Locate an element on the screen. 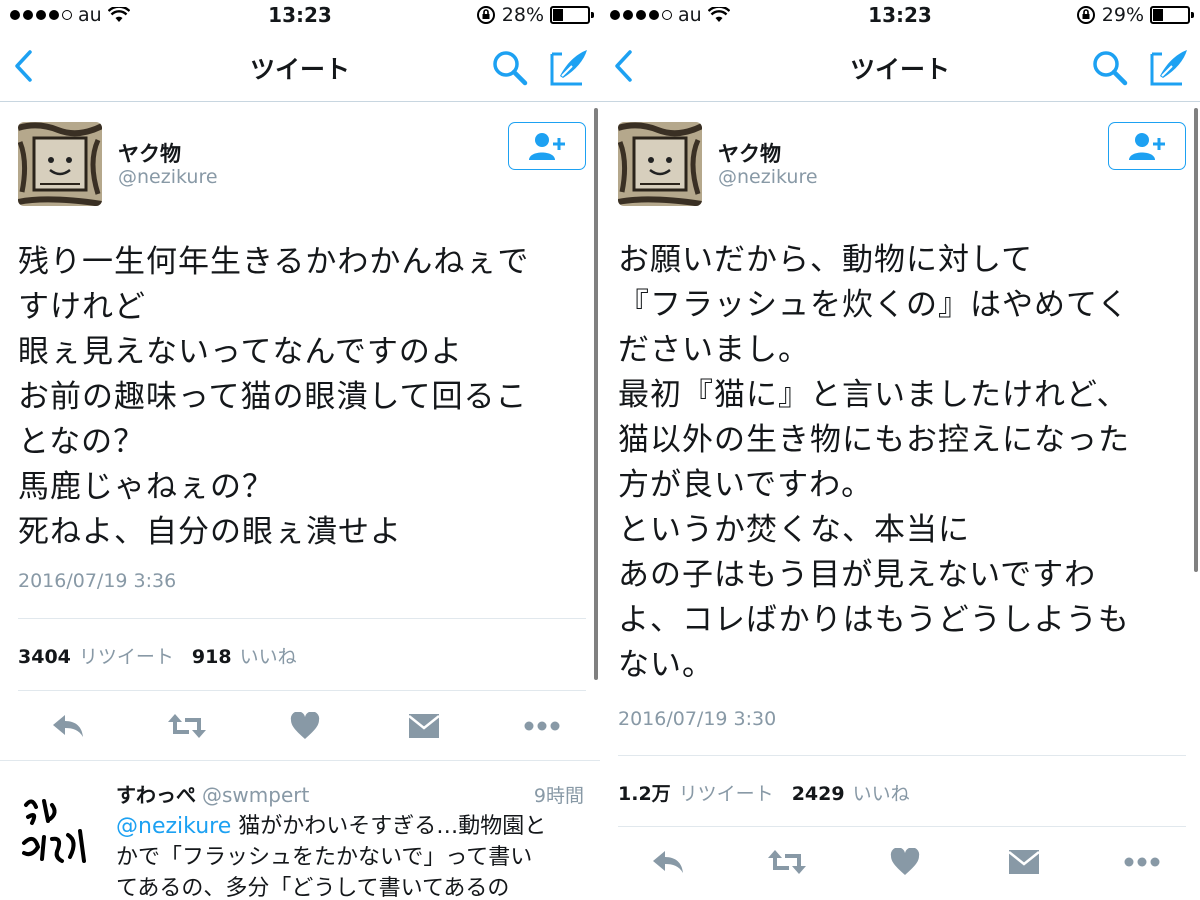 Image resolution: width=1200 pixels, height=900 pixels. tweet-line: よ、コレばかりはもうどうしようも is located at coordinates (874, 620).